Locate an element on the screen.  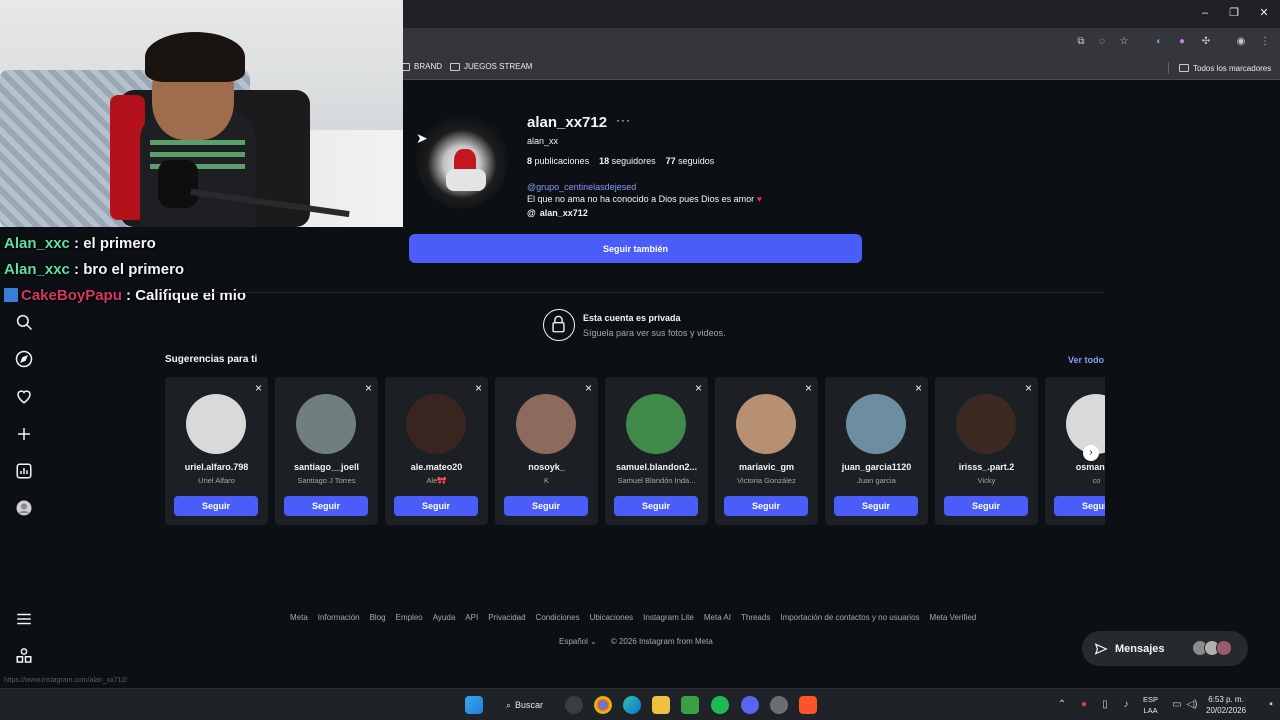
see-all-link: Ver todo is located at coordinates (1086, 360).